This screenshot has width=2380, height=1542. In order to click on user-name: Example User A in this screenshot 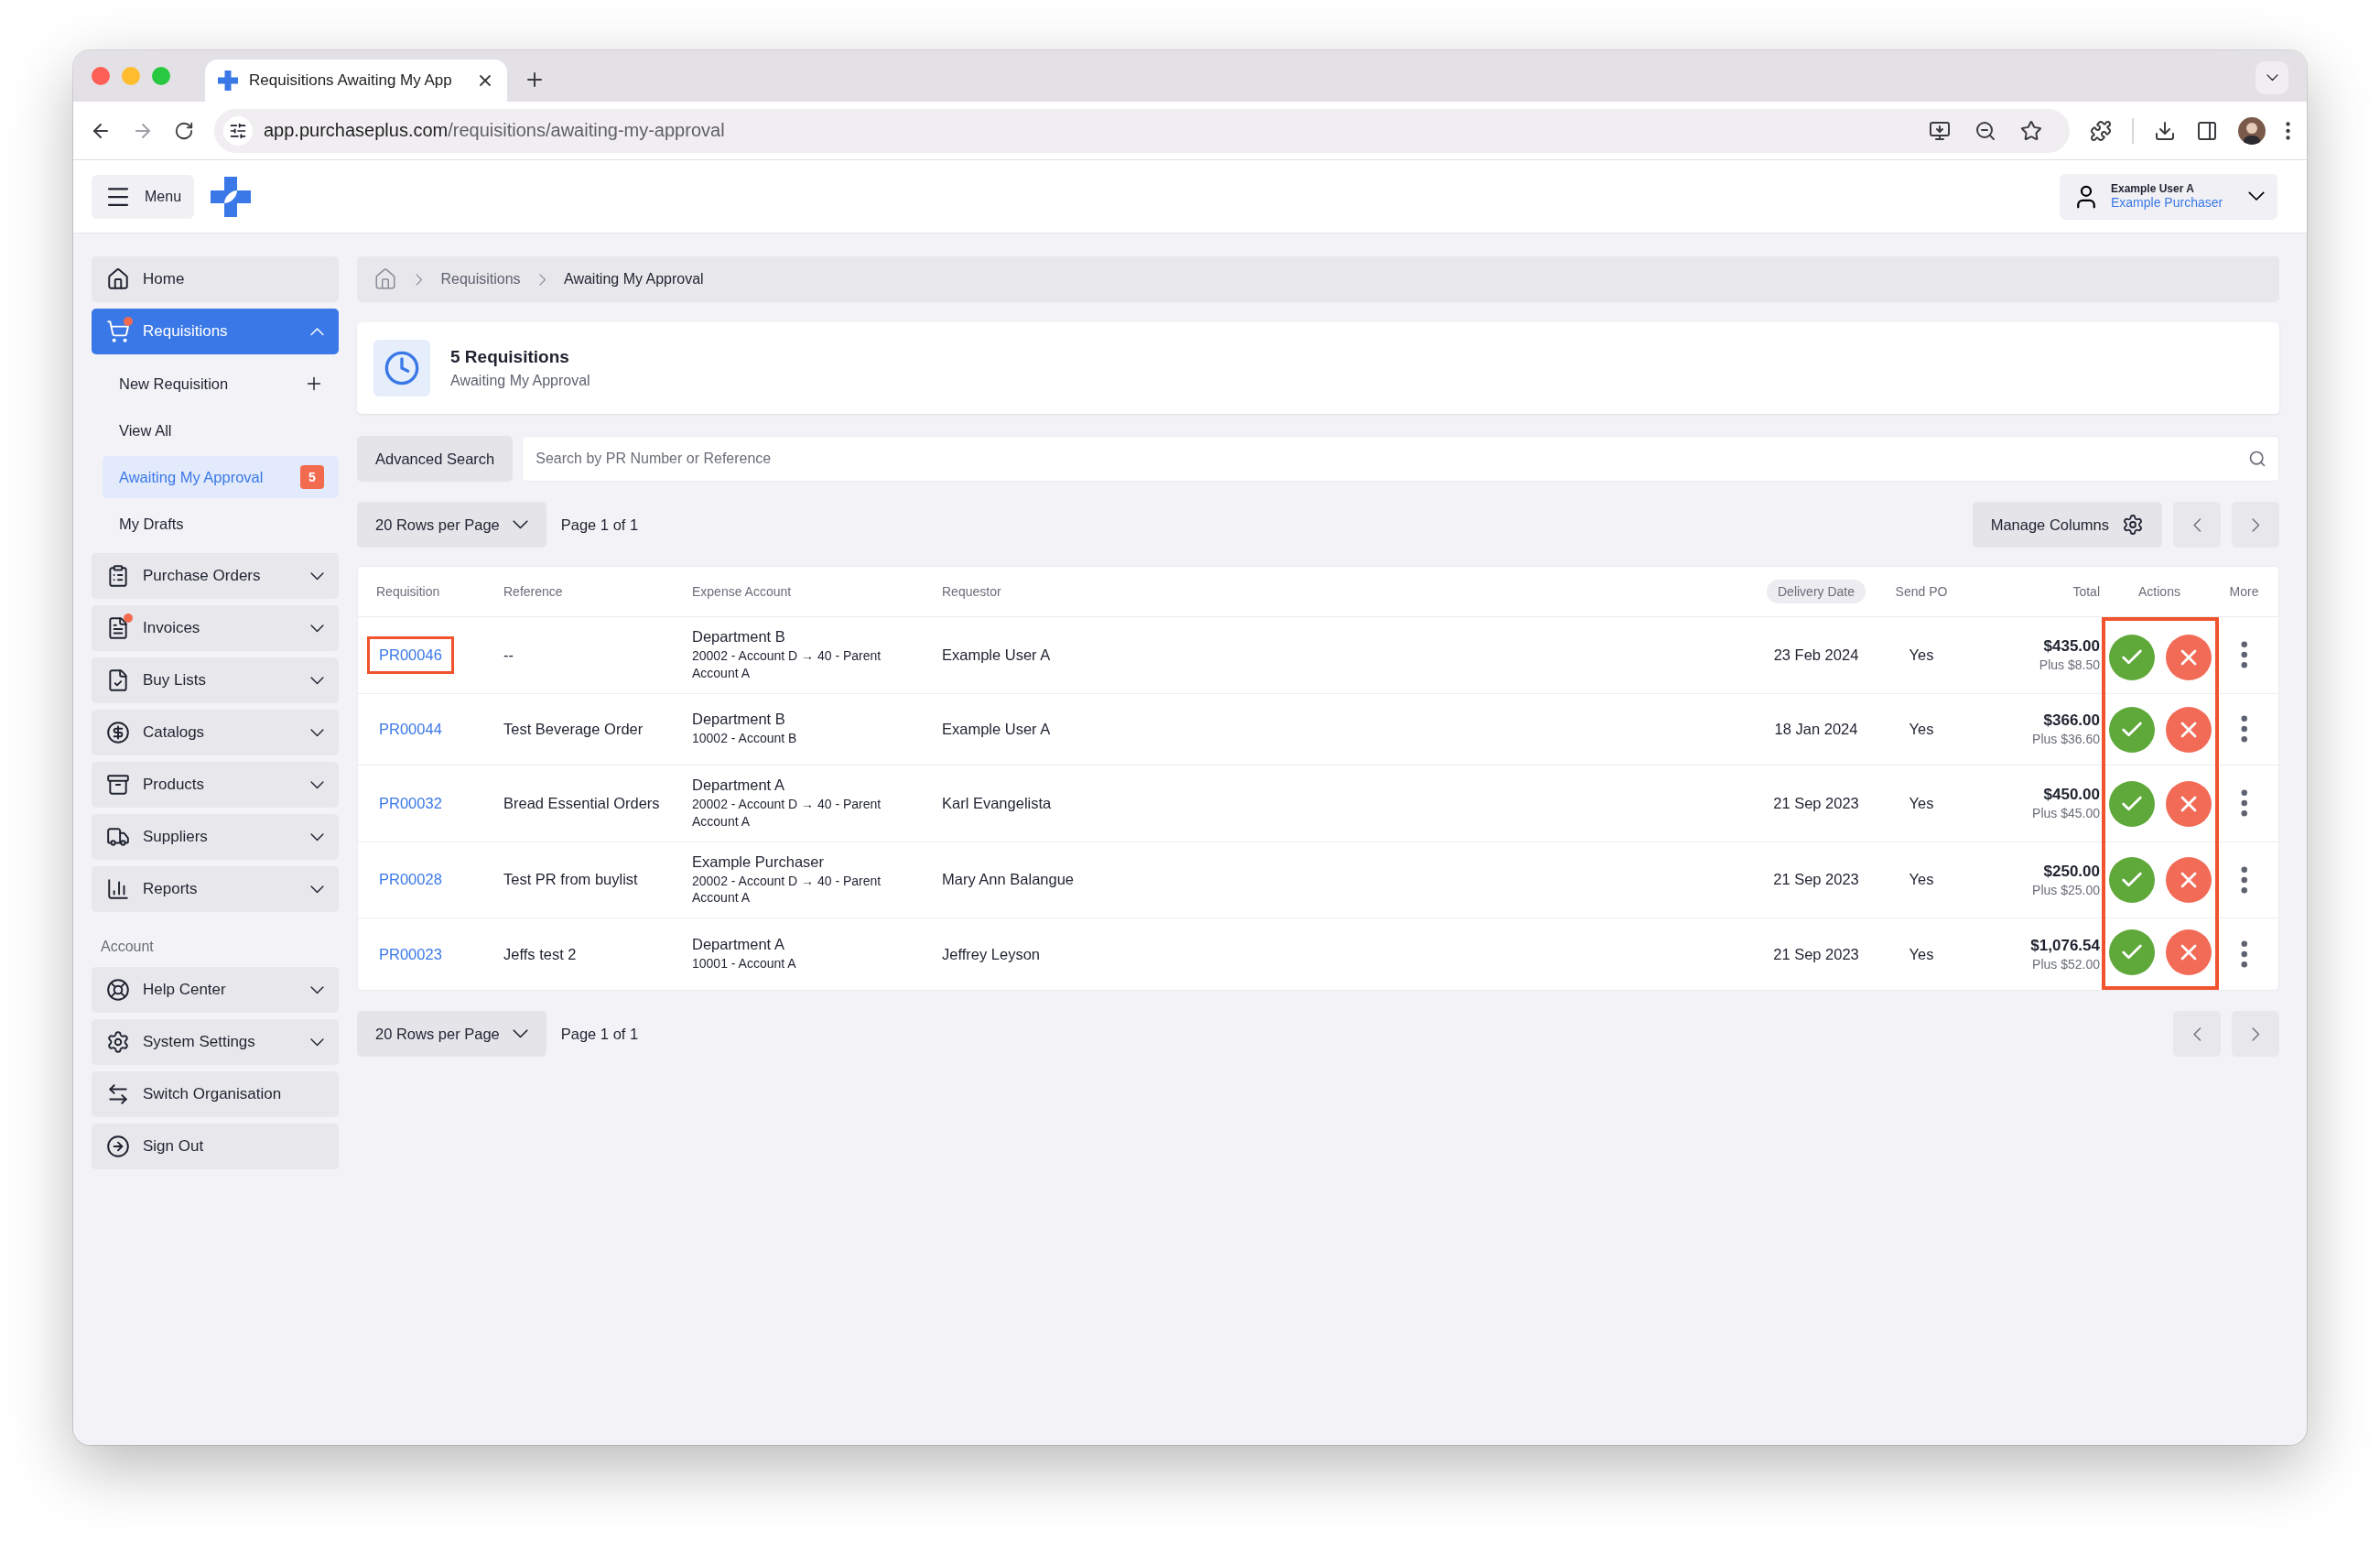, I will do `click(2153, 188)`.